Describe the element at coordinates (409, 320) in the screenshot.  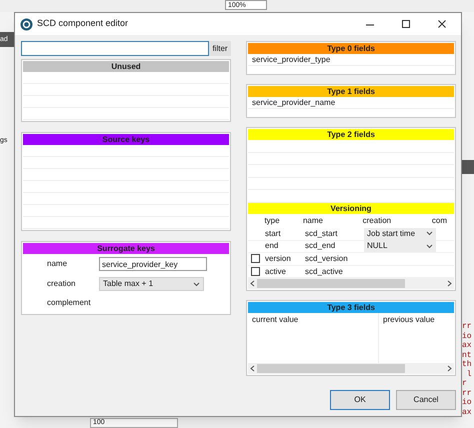
I see `column-header: previous value` at that location.